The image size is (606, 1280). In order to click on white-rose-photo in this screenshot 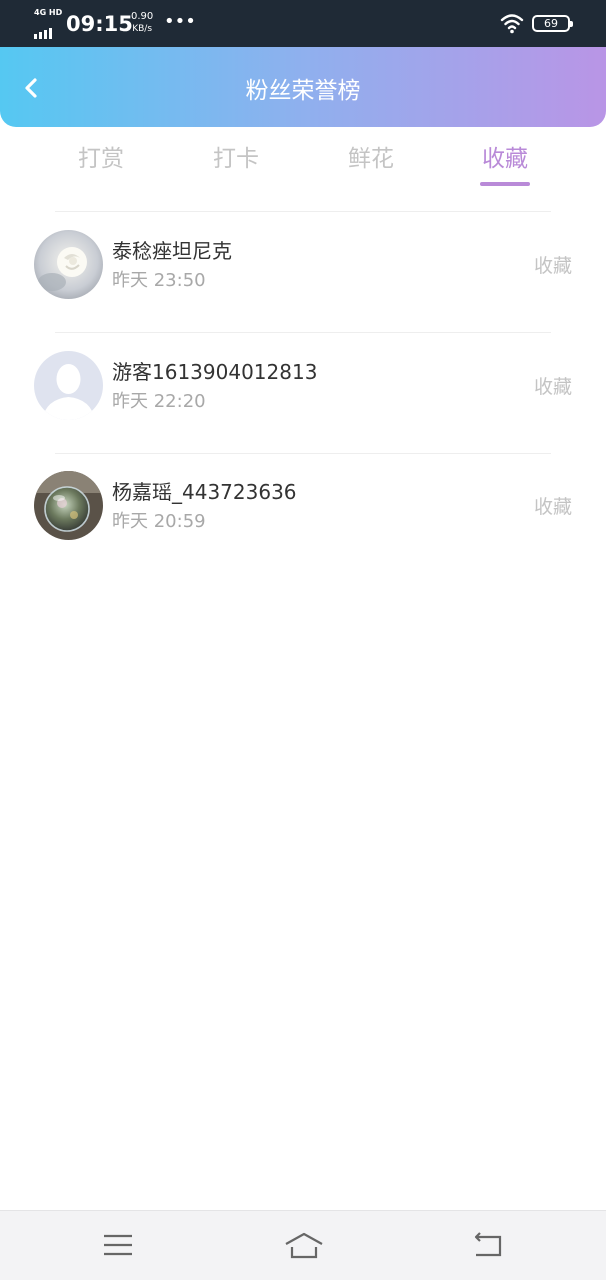, I will do `click(68, 264)`.